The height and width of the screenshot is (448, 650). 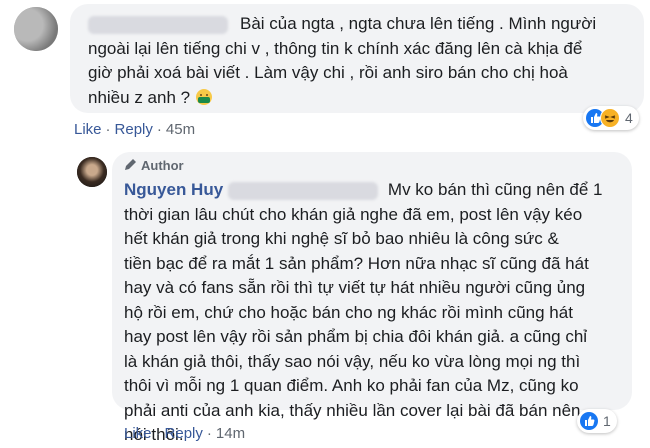 I want to click on reaction-summary: 4, so click(x=611, y=118).